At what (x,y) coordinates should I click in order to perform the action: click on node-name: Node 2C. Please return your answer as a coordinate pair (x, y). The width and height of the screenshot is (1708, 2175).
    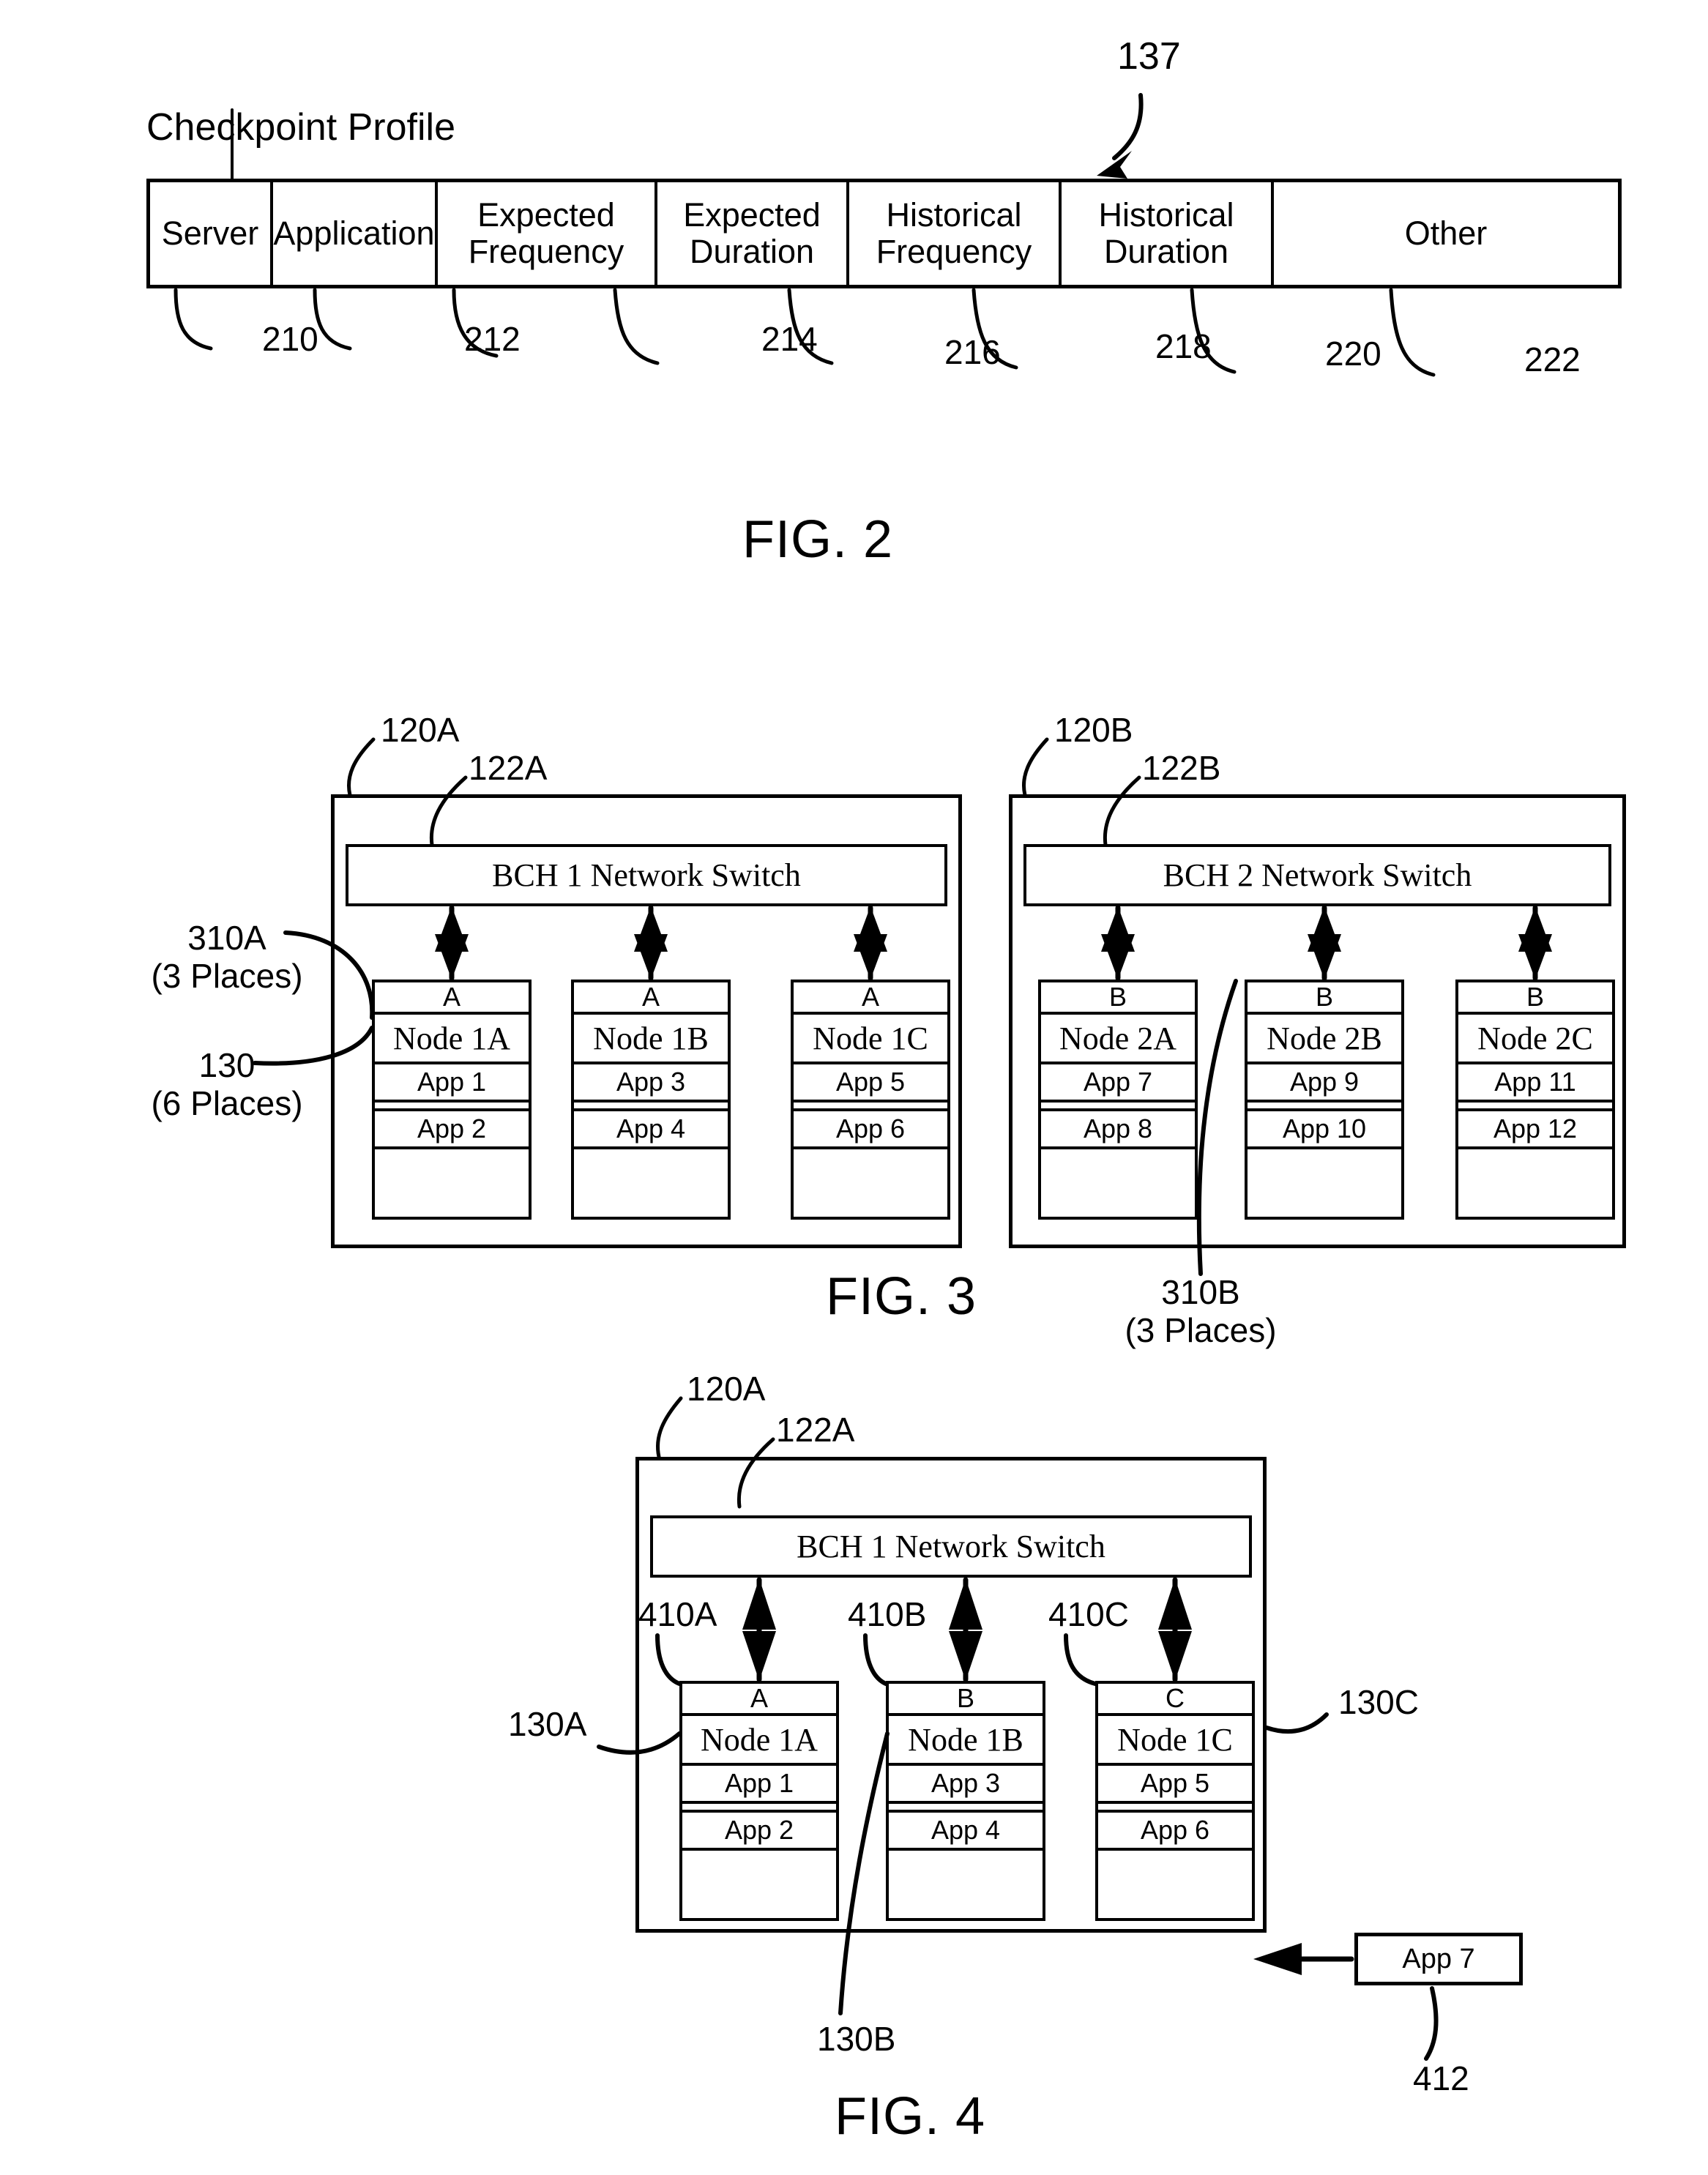
    Looking at the image, I should click on (1535, 1039).